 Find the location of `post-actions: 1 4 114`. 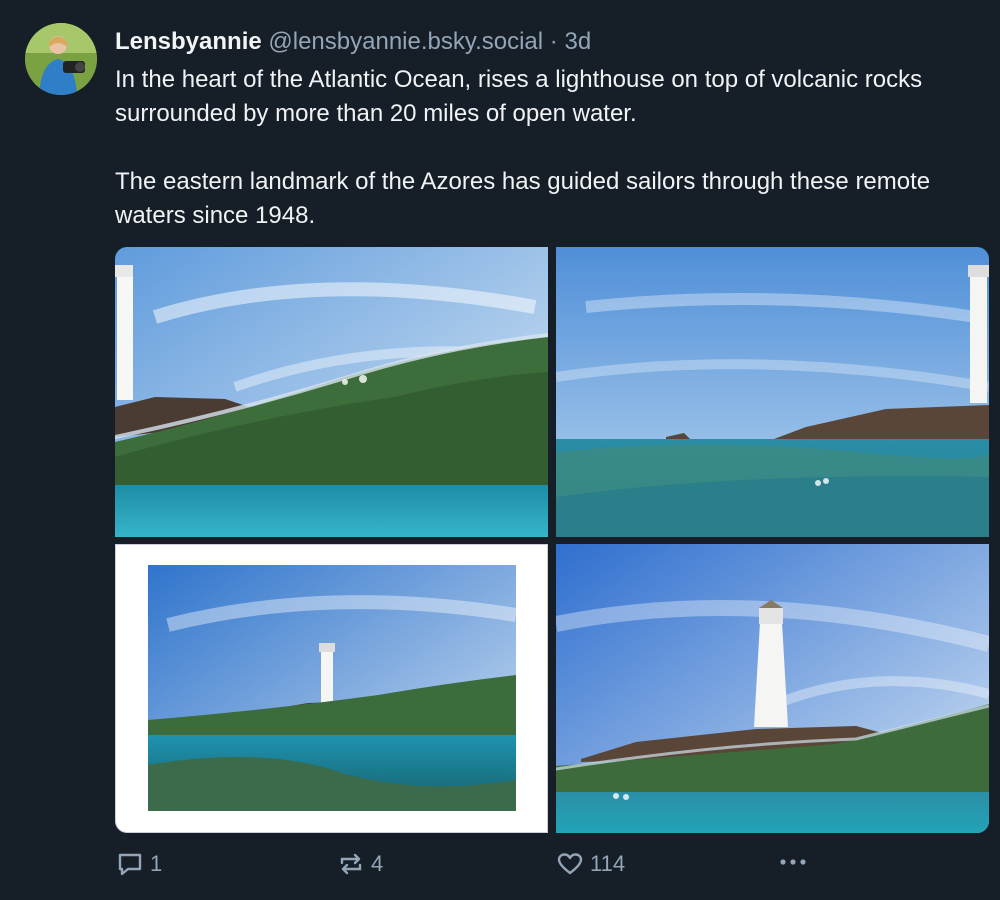

post-actions: 1 4 114 is located at coordinates (500, 866).